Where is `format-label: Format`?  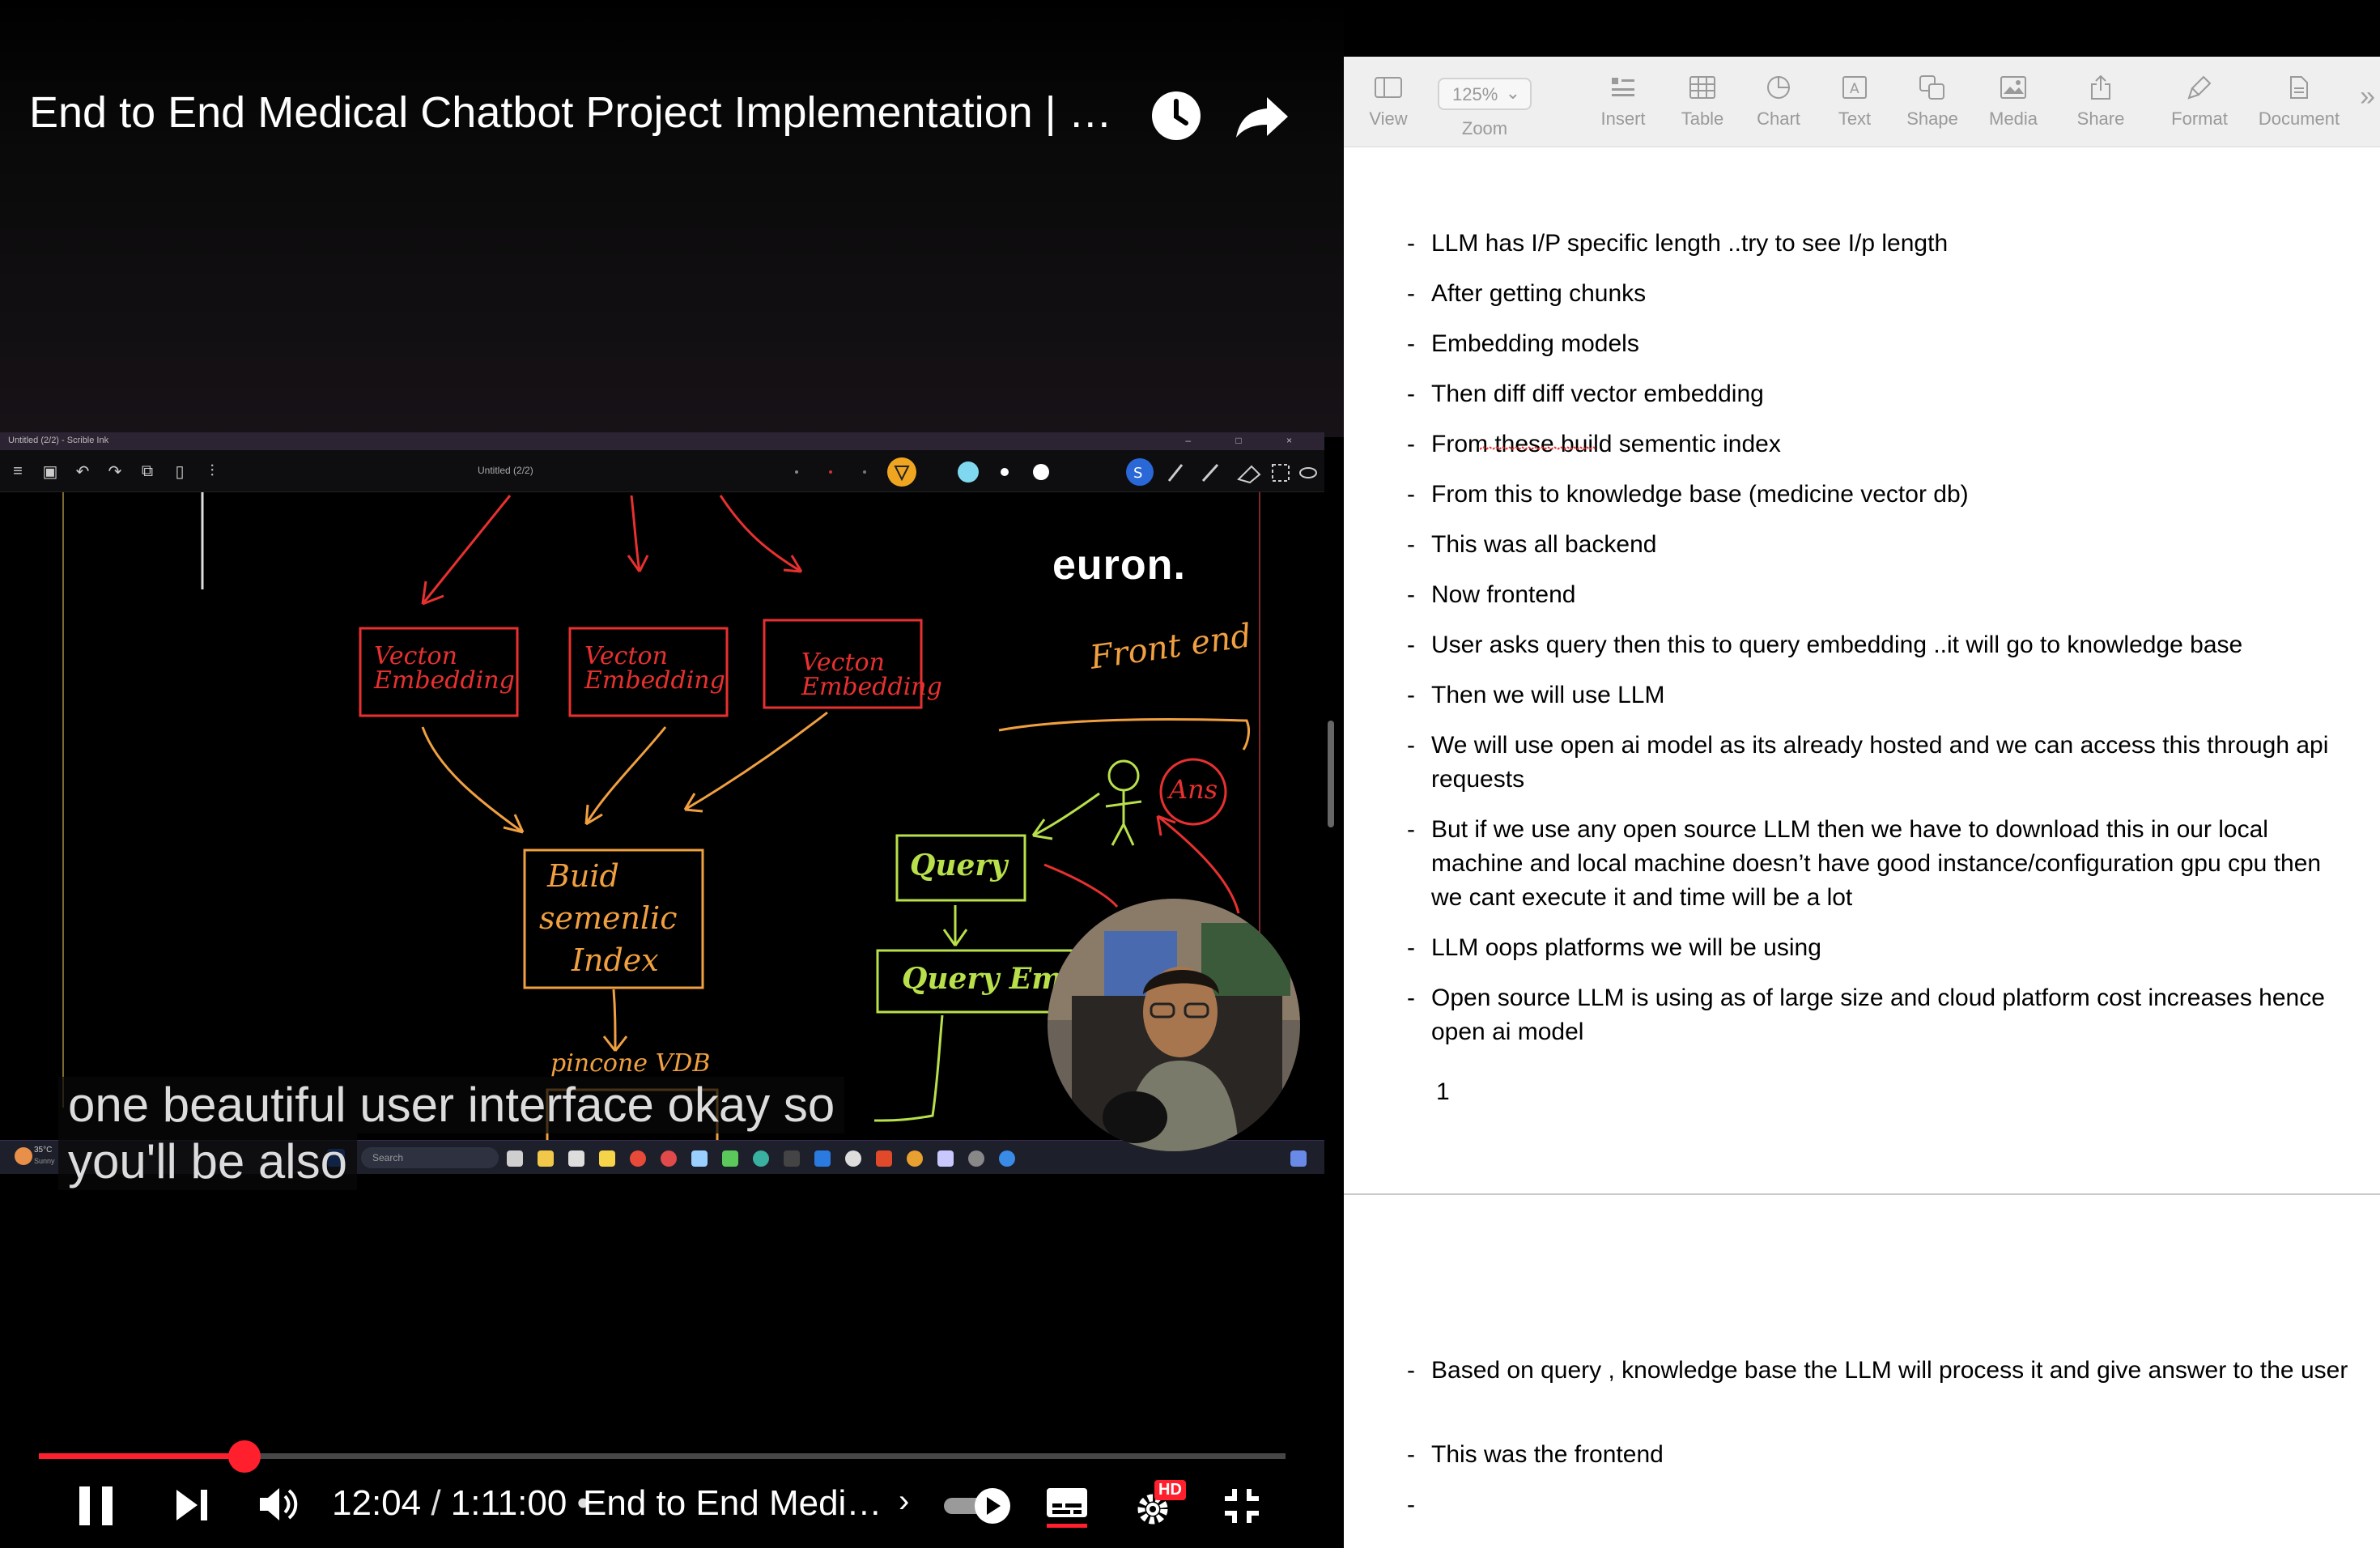
format-label: Format is located at coordinates (2199, 118).